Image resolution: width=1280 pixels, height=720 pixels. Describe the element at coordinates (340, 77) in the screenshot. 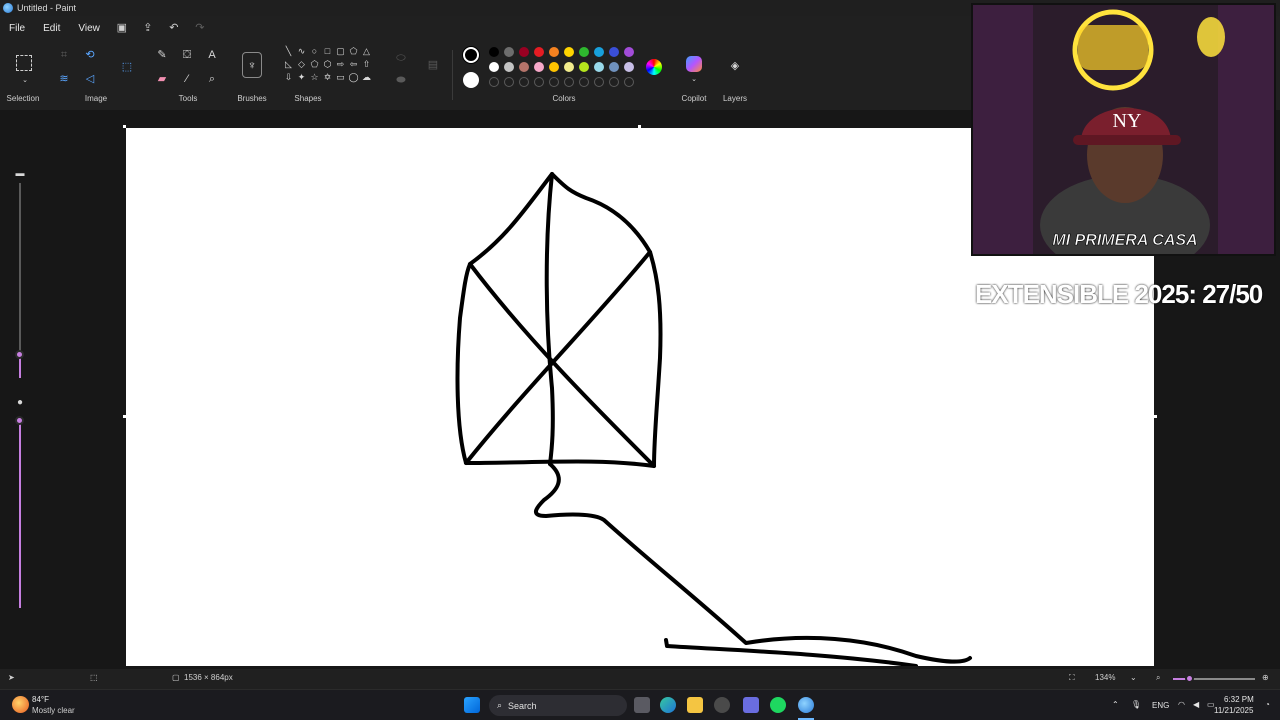

I see `rect-callout-shape-icon: ▭` at that location.